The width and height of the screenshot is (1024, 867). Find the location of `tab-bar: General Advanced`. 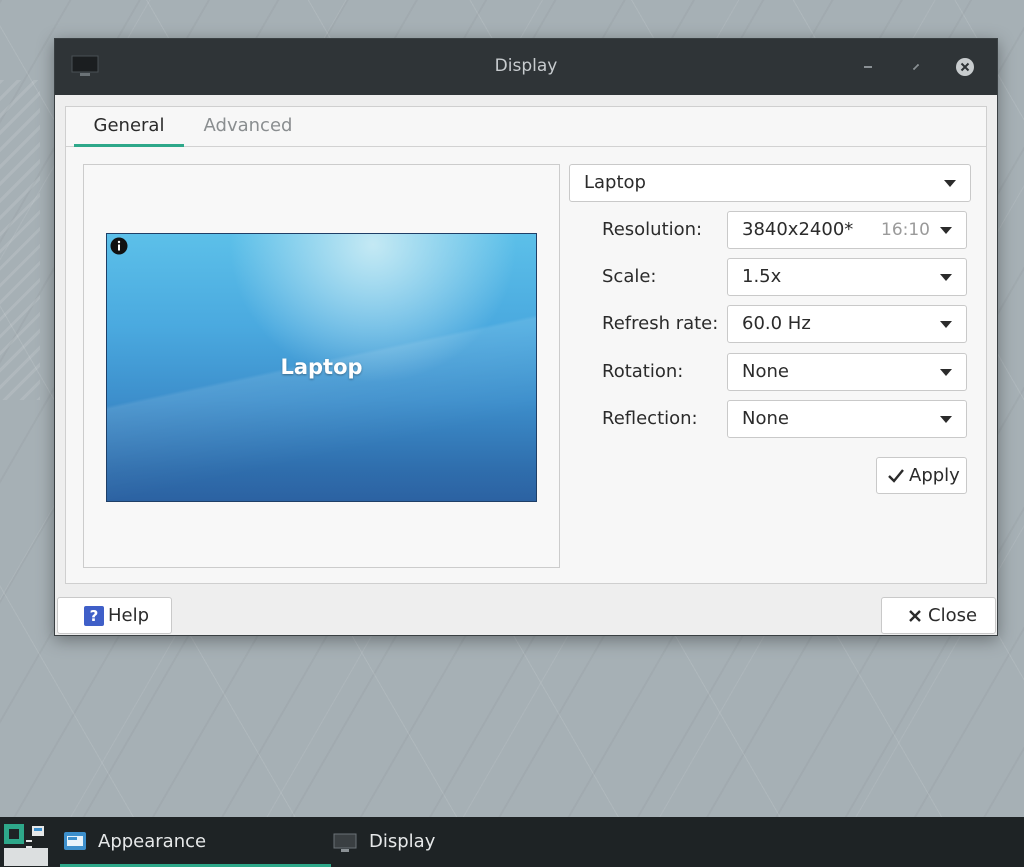

tab-bar: General Advanced is located at coordinates (526, 127).